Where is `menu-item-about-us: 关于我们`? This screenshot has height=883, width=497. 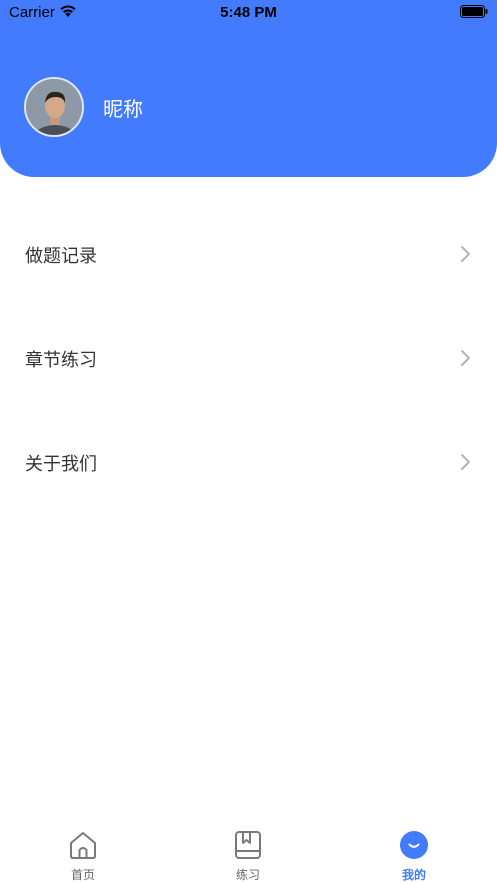
menu-item-about-us: 关于我们 is located at coordinates (248, 462).